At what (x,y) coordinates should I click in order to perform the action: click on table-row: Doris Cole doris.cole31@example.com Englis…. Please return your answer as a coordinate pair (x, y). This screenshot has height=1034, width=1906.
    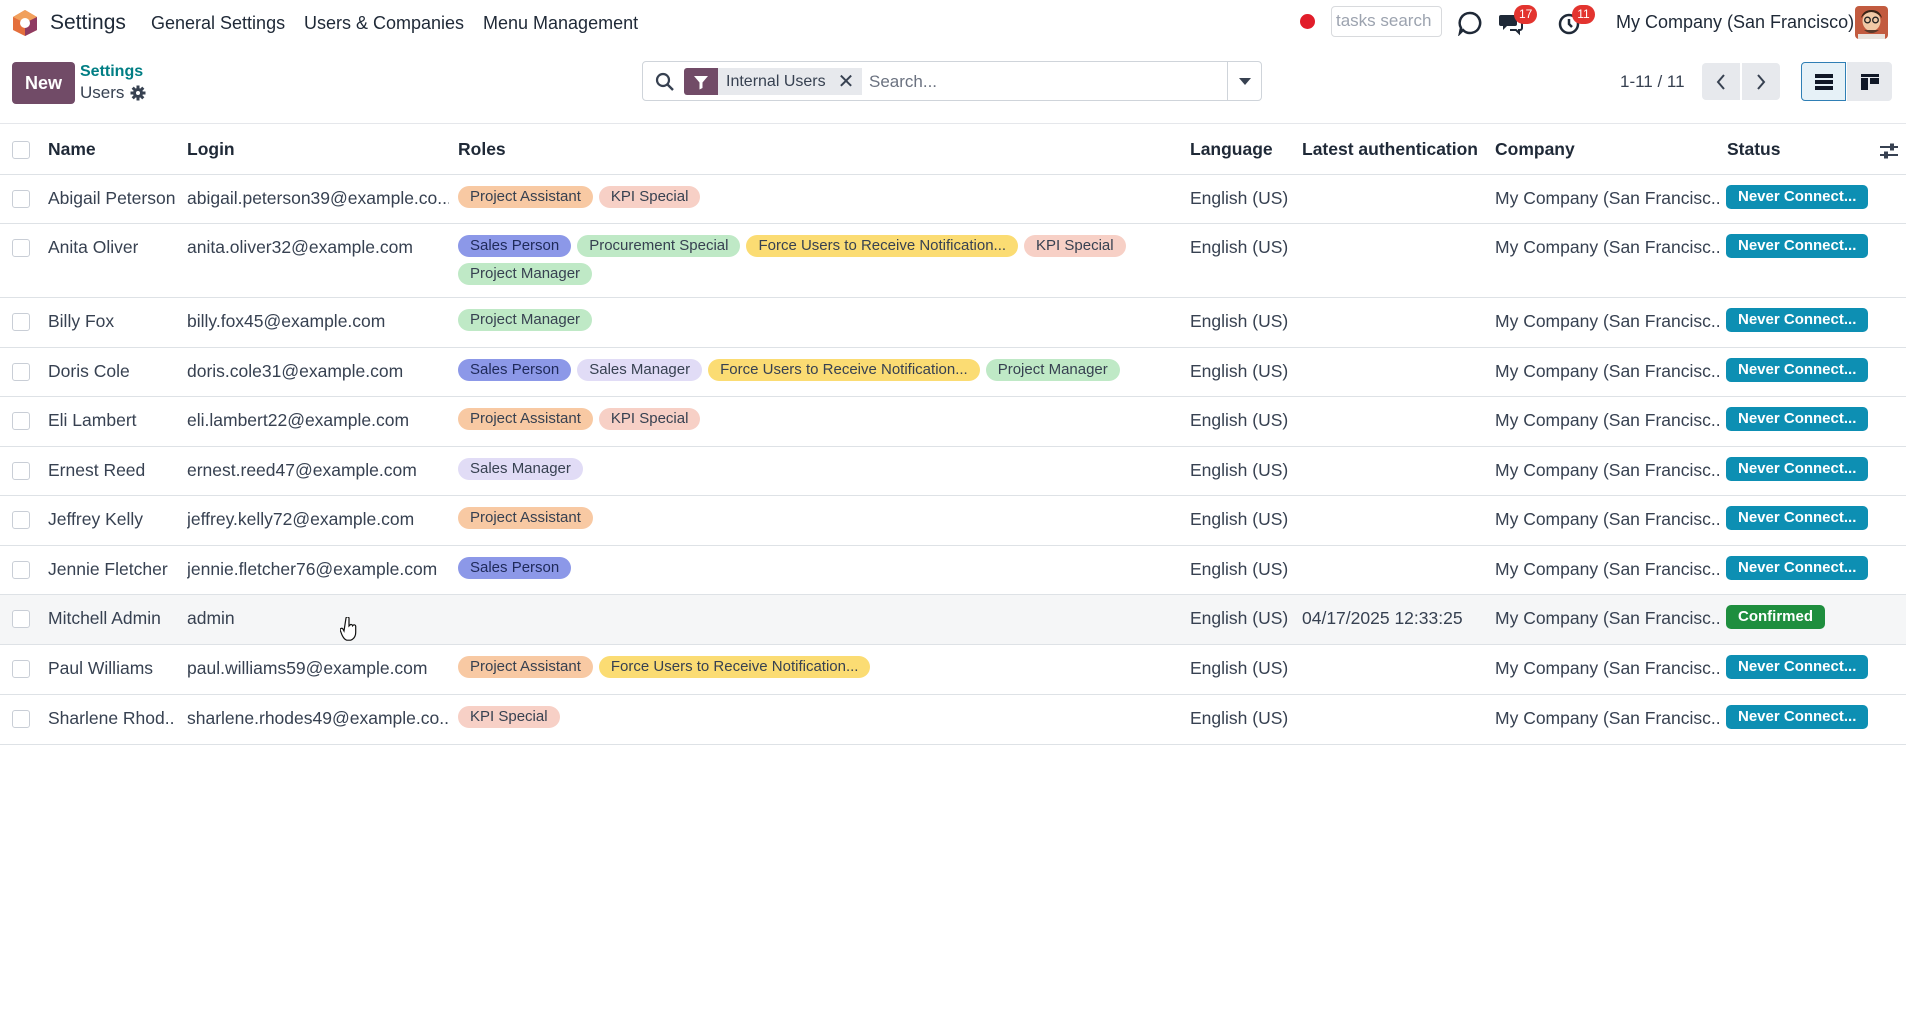
    Looking at the image, I should click on (953, 372).